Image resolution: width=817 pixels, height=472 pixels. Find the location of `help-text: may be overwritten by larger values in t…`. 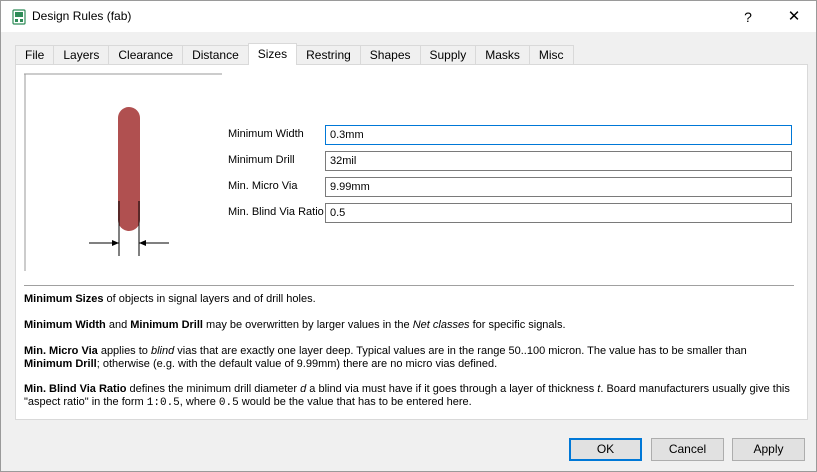

help-text: may be overwritten by larger values in t… is located at coordinates (307, 325).